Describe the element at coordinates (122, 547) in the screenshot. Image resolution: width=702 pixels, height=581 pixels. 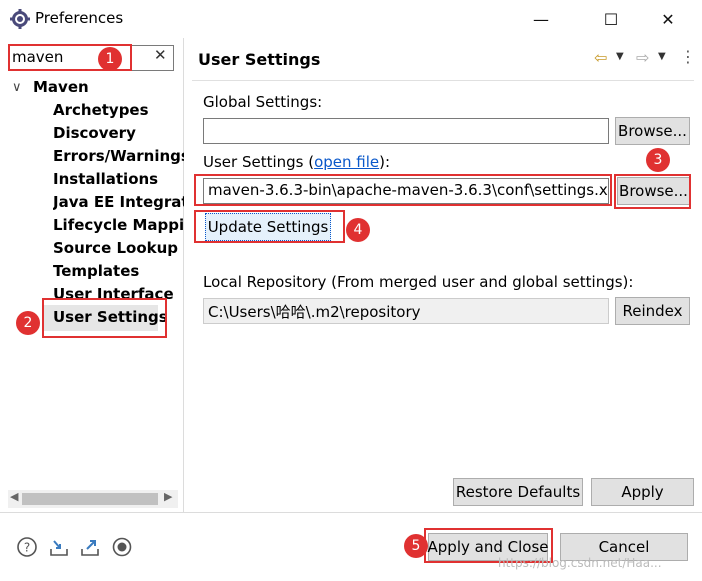
I see `record-icon` at that location.